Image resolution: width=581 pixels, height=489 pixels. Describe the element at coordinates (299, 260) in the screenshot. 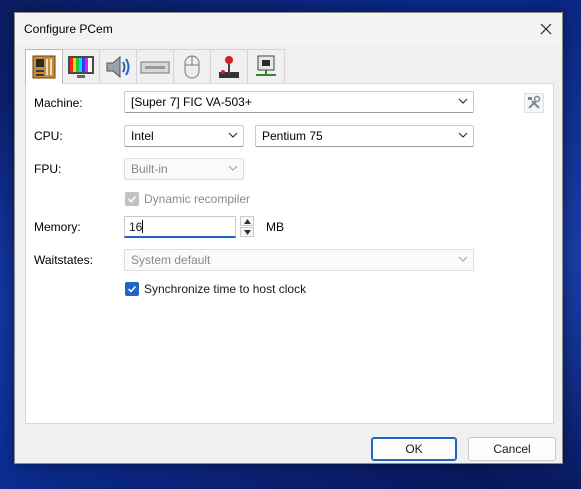

I see `waitstates-select: System default` at that location.